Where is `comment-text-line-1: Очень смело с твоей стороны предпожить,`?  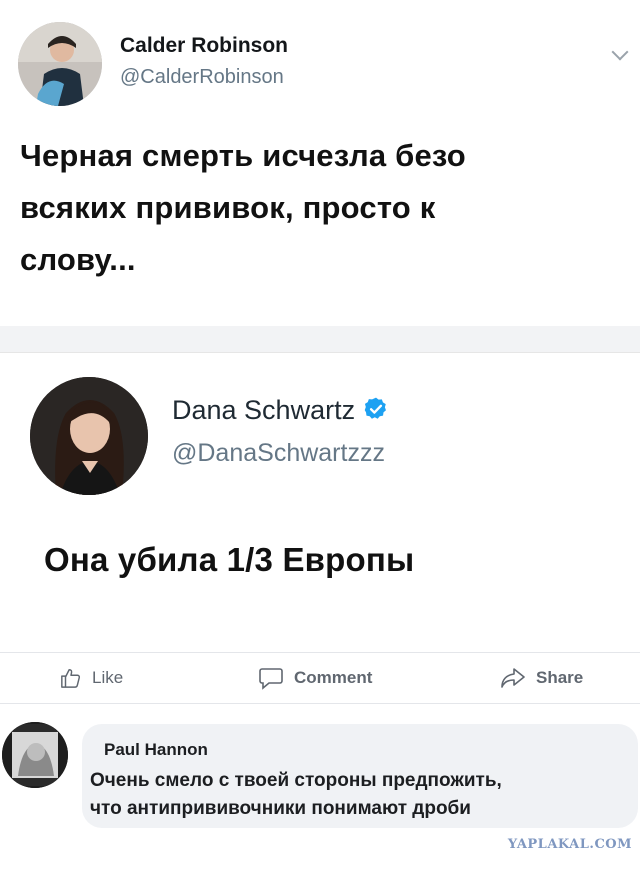 comment-text-line-1: Очень смело с твоей стороны предпожить, is located at coordinates (296, 780).